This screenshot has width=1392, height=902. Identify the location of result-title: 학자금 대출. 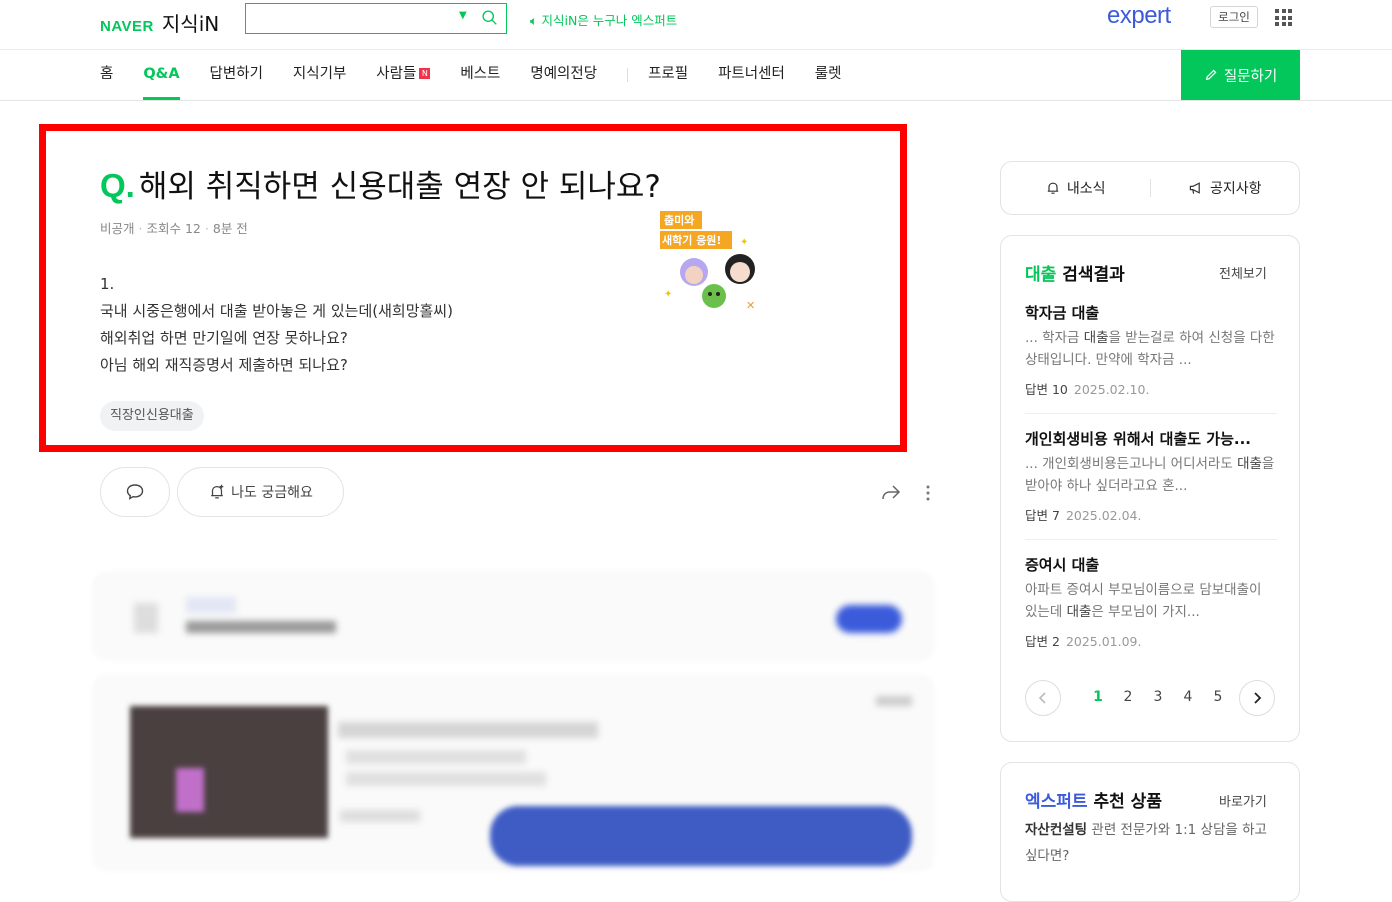
(1062, 313).